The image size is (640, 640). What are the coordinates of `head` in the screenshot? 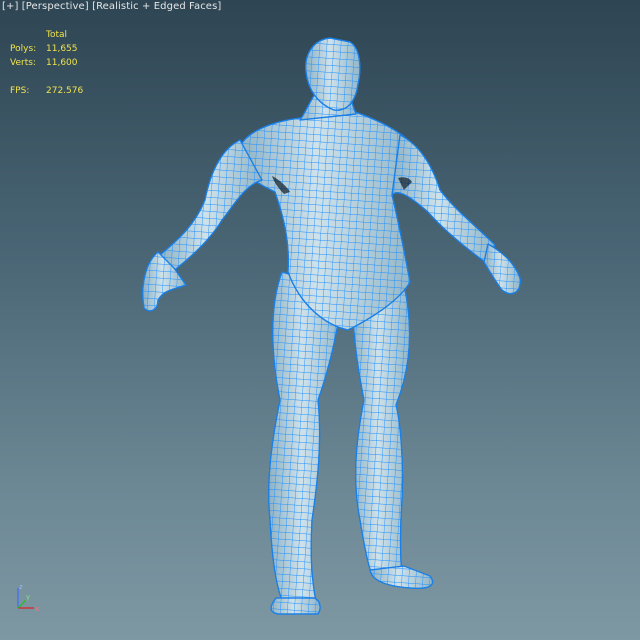 It's located at (330, 79).